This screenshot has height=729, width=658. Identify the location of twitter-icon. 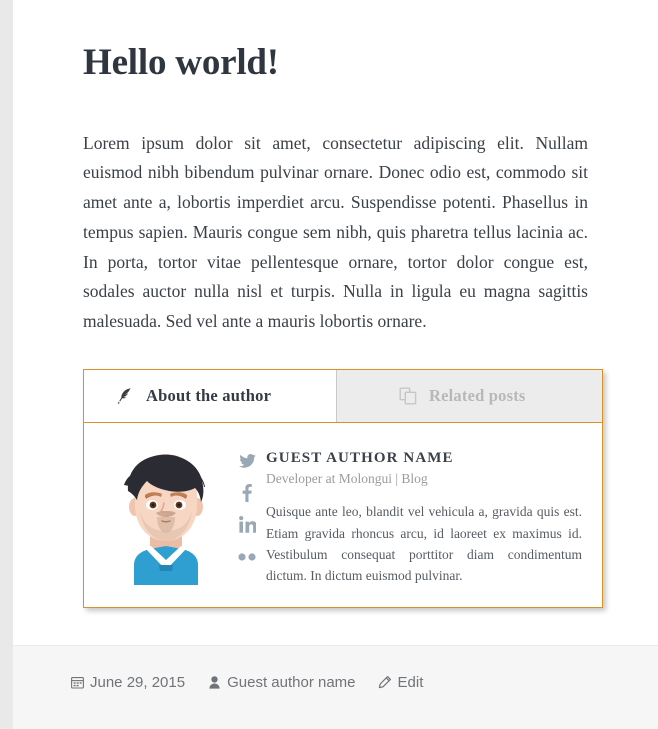
(247, 461).